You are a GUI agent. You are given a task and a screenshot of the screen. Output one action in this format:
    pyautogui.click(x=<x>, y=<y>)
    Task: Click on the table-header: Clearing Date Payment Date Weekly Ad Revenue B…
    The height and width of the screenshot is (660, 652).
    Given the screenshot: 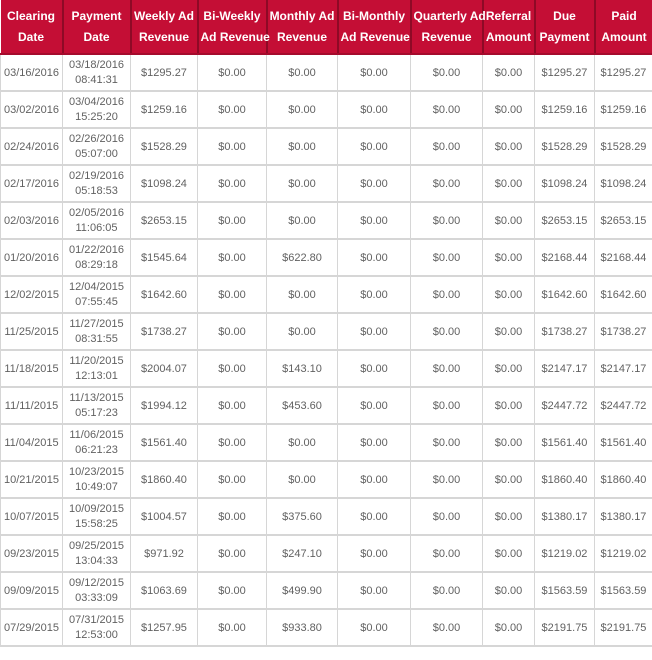 What is the action you would take?
    pyautogui.click(x=326, y=27)
    